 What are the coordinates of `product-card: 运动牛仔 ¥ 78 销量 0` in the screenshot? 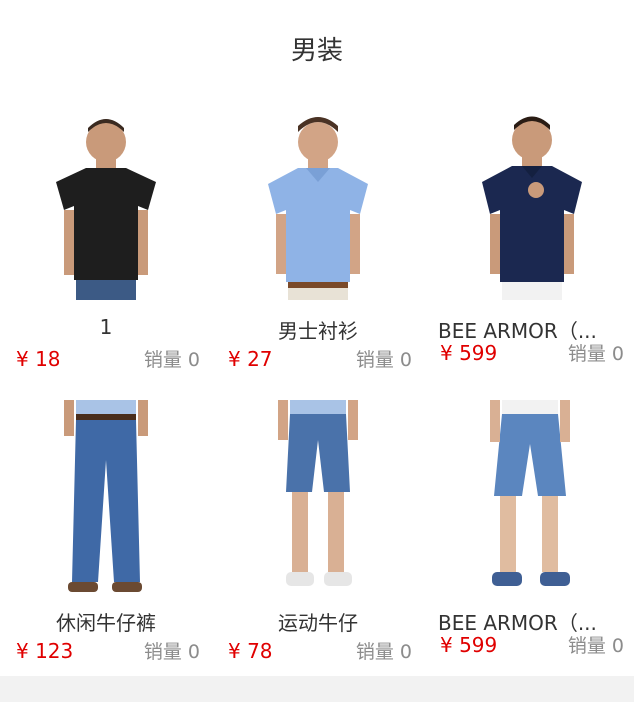 It's located at (318, 534).